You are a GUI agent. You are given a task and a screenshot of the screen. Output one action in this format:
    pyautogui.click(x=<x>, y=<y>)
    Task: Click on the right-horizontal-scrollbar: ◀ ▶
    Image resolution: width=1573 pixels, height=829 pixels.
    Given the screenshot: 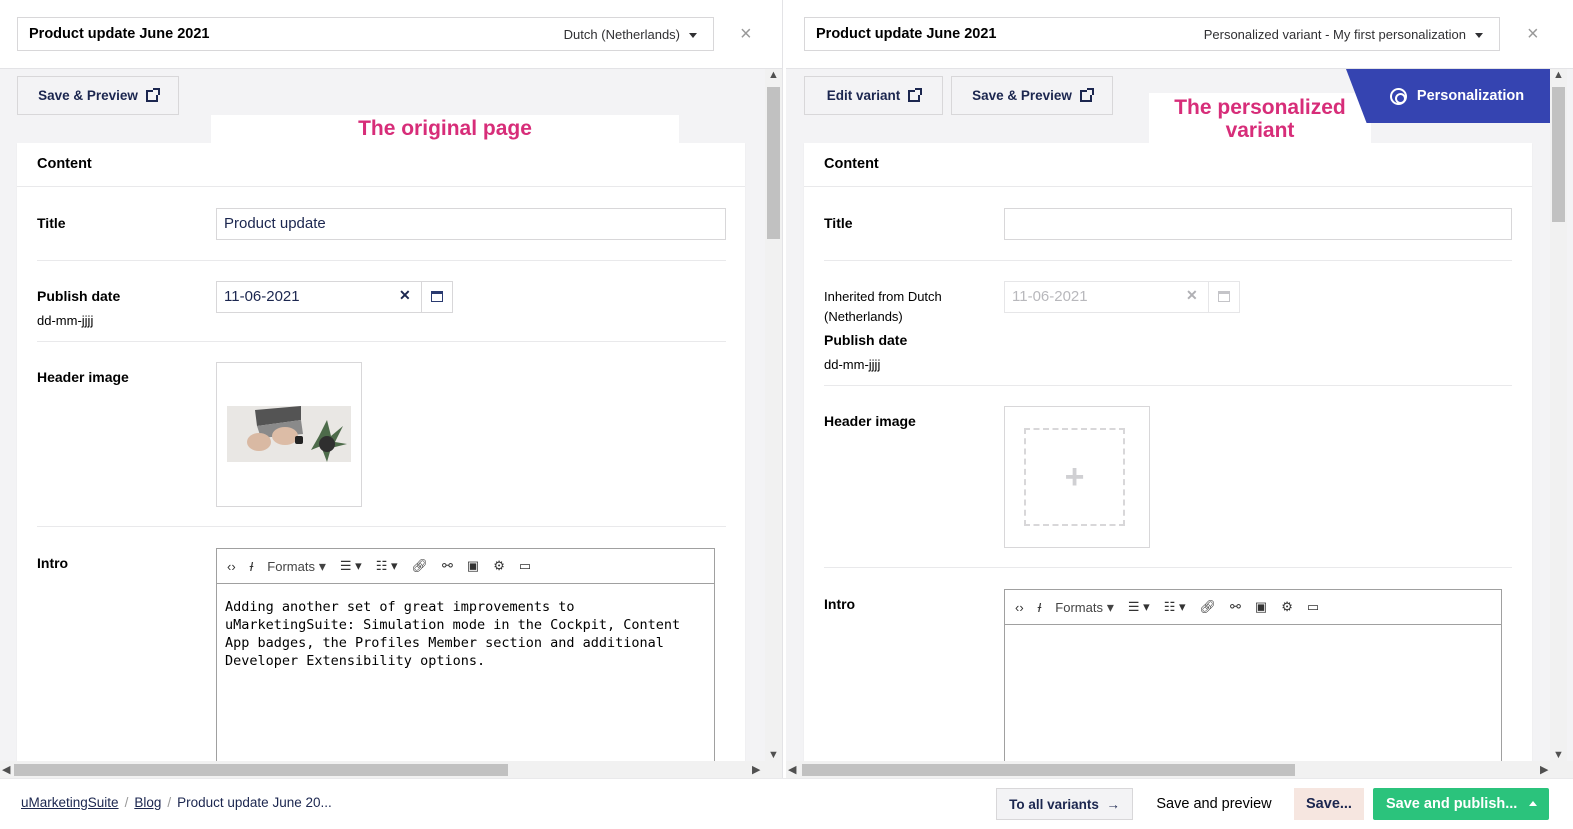 What is the action you would take?
    pyautogui.click(x=1179, y=769)
    